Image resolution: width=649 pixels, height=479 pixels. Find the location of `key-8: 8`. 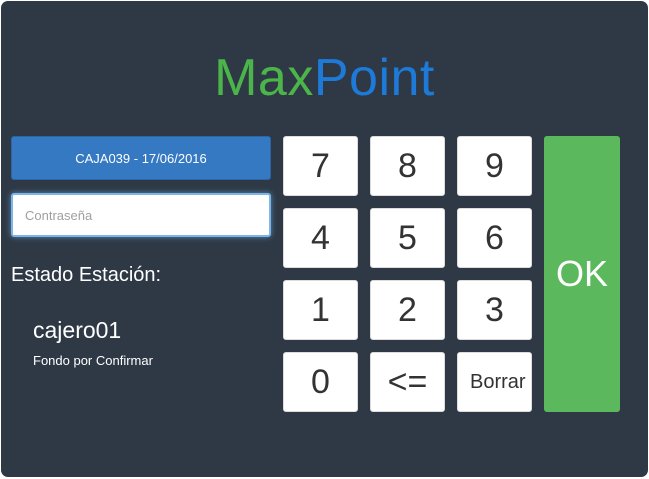

key-8: 8 is located at coordinates (407, 166).